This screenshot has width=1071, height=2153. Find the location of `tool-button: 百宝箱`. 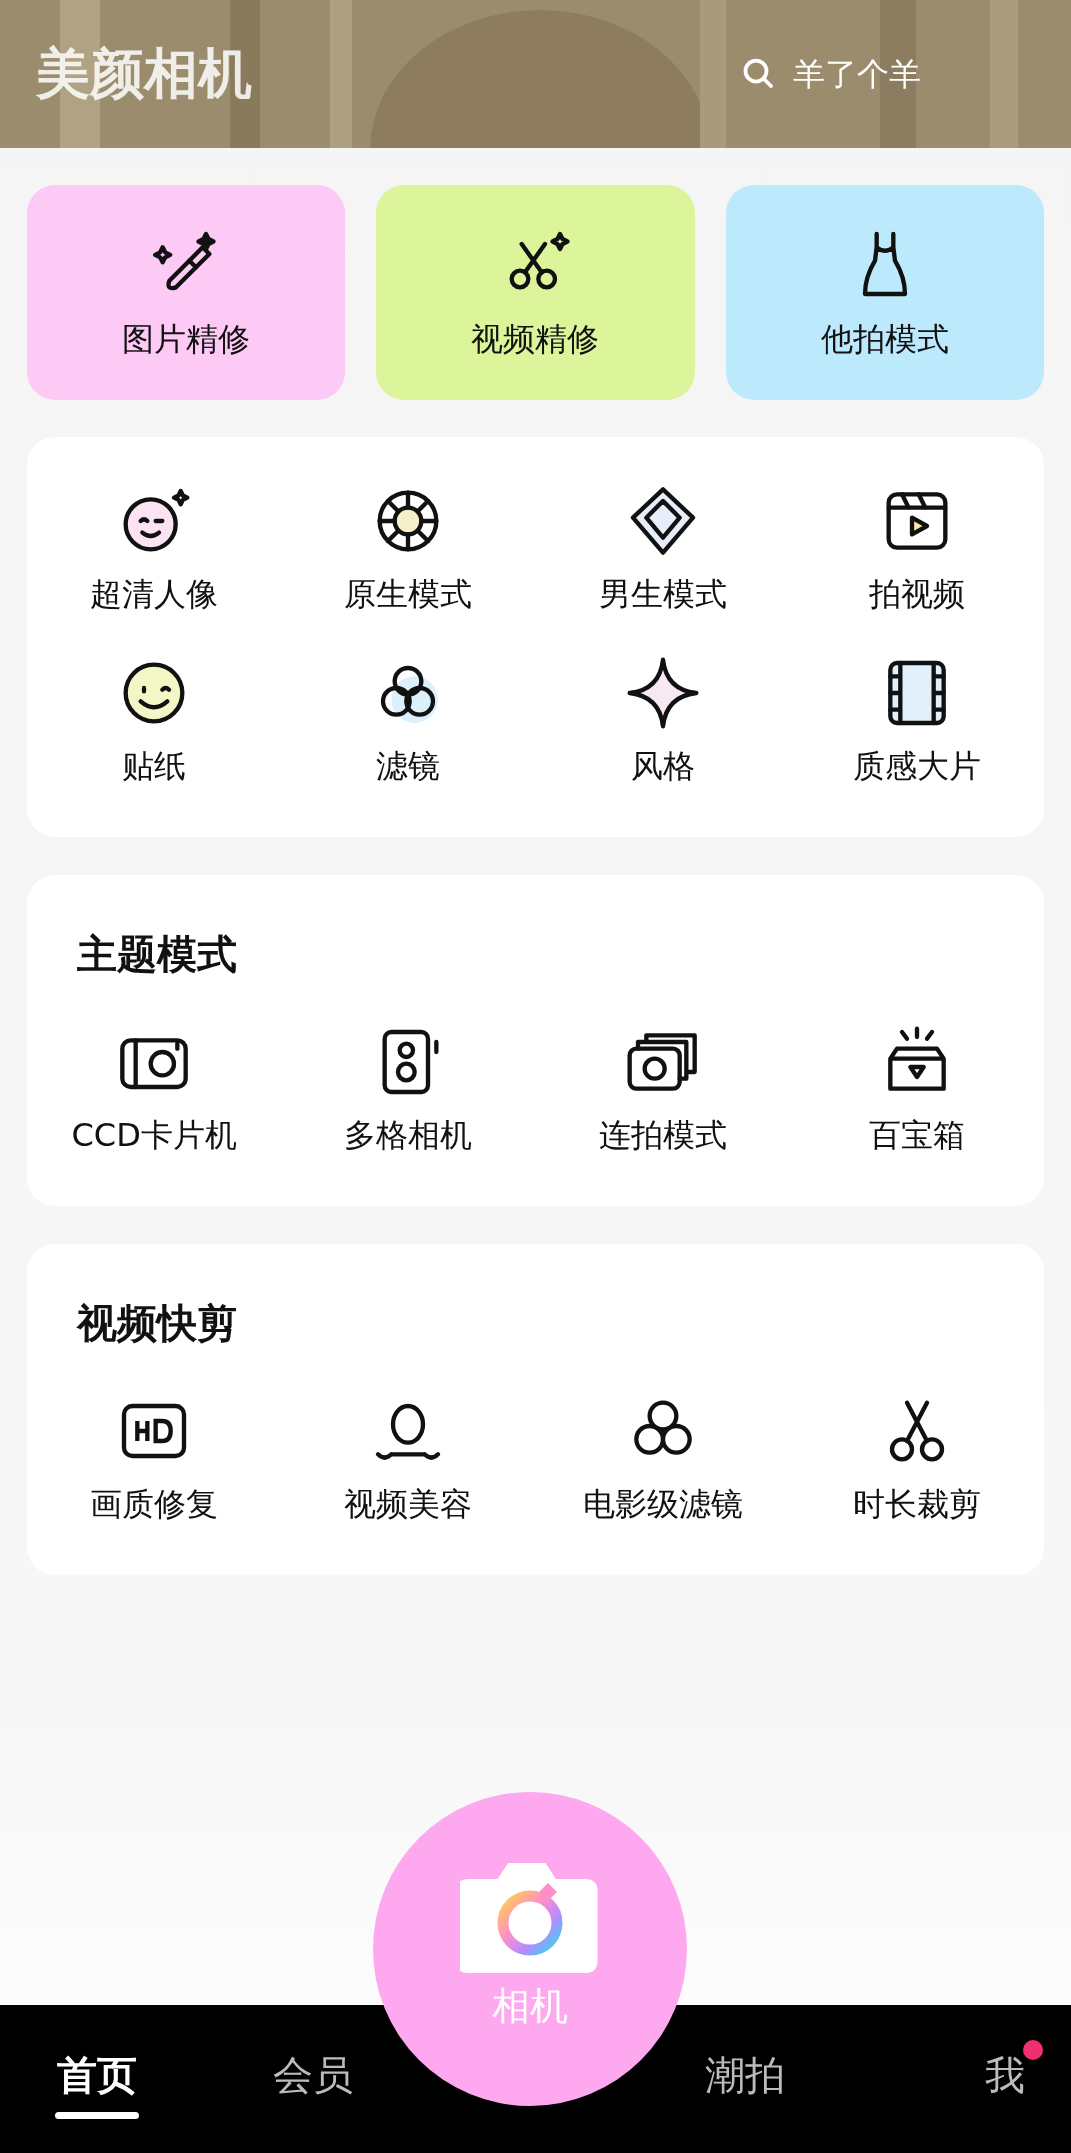

tool-button: 百宝箱 is located at coordinates (916, 1090).